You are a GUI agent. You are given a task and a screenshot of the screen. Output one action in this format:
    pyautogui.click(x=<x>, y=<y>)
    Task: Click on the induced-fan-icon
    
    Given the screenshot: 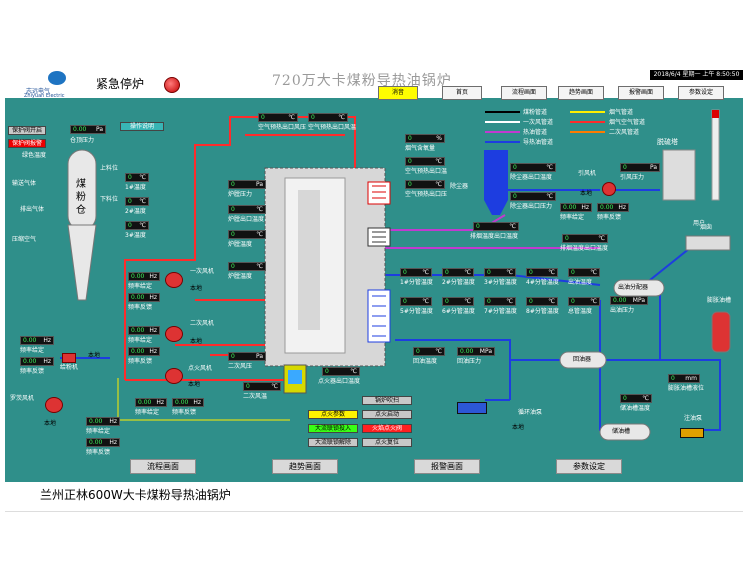 What is the action you would take?
    pyautogui.click(x=609, y=189)
    